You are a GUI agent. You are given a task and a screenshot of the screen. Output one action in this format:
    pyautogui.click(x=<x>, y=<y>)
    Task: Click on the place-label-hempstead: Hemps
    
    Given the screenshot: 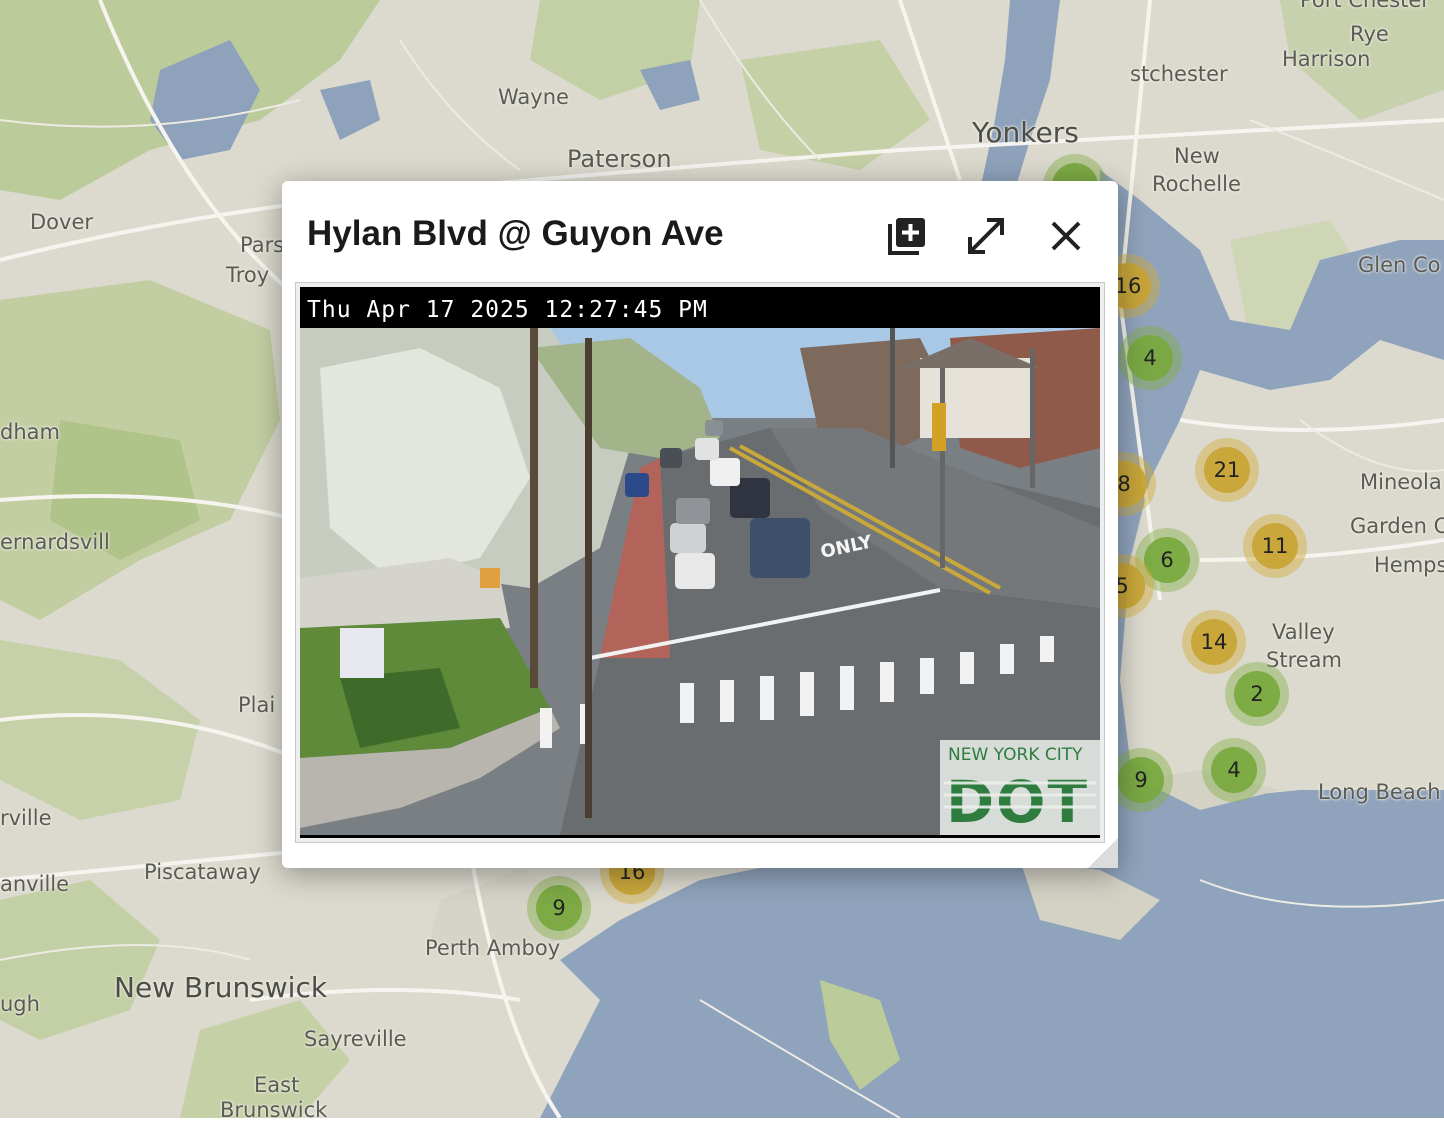 What is the action you would take?
    pyautogui.click(x=1409, y=565)
    